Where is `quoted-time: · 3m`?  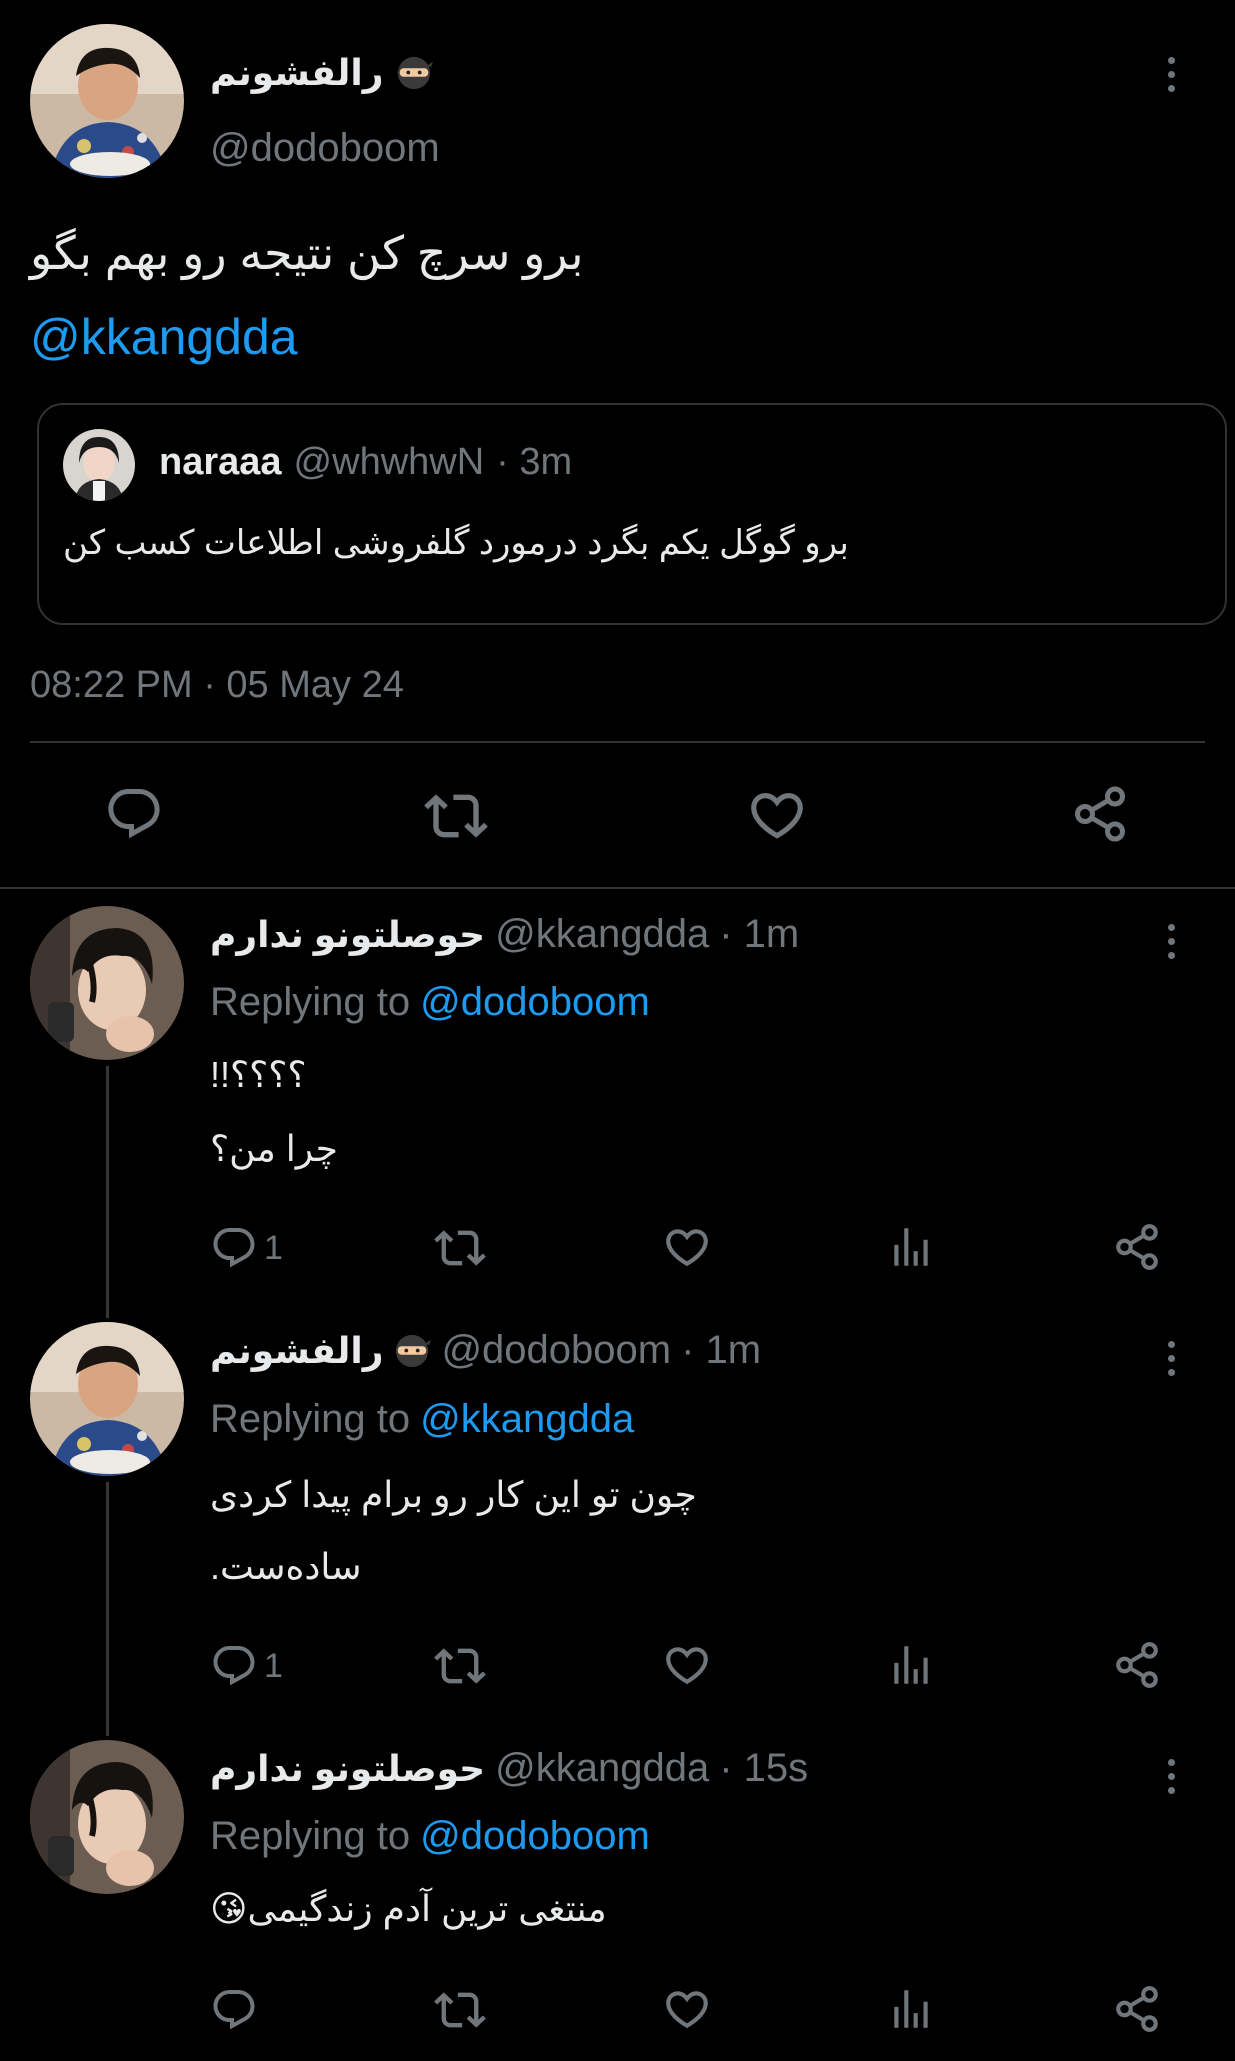
quoted-time: · 3m is located at coordinates (534, 462).